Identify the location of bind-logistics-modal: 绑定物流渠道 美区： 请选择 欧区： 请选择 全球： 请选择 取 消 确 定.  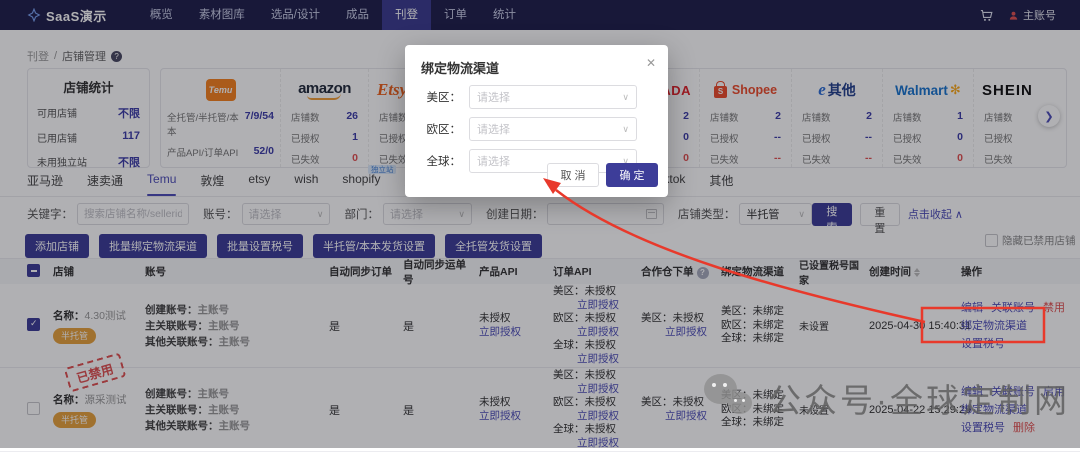
(536, 121).